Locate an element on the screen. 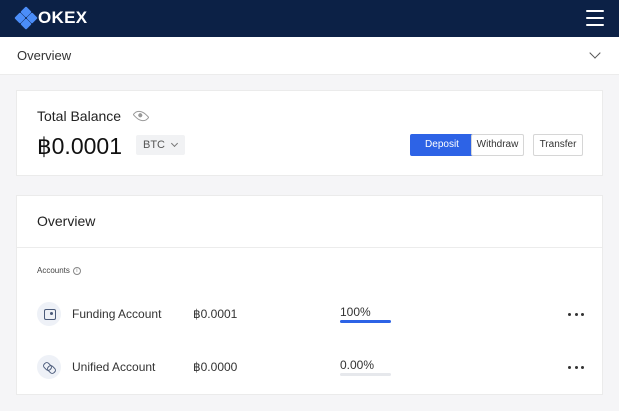 The image size is (619, 411). total-balance-value: ฿0.0001 is located at coordinates (79, 146).